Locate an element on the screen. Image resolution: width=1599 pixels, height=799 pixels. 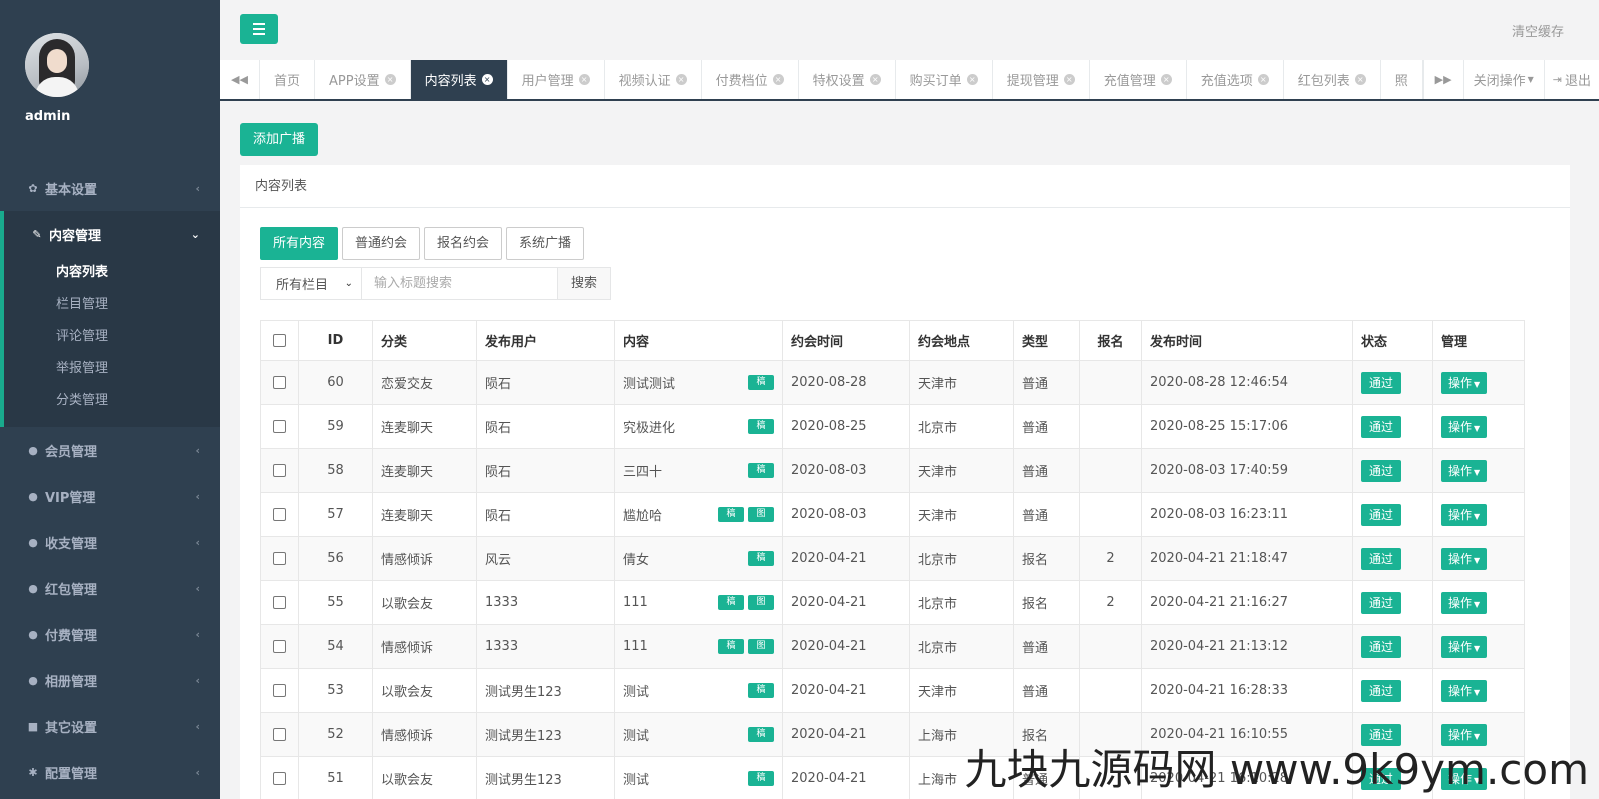
add-broadcast-button: 添加广播 is located at coordinates (279, 139).